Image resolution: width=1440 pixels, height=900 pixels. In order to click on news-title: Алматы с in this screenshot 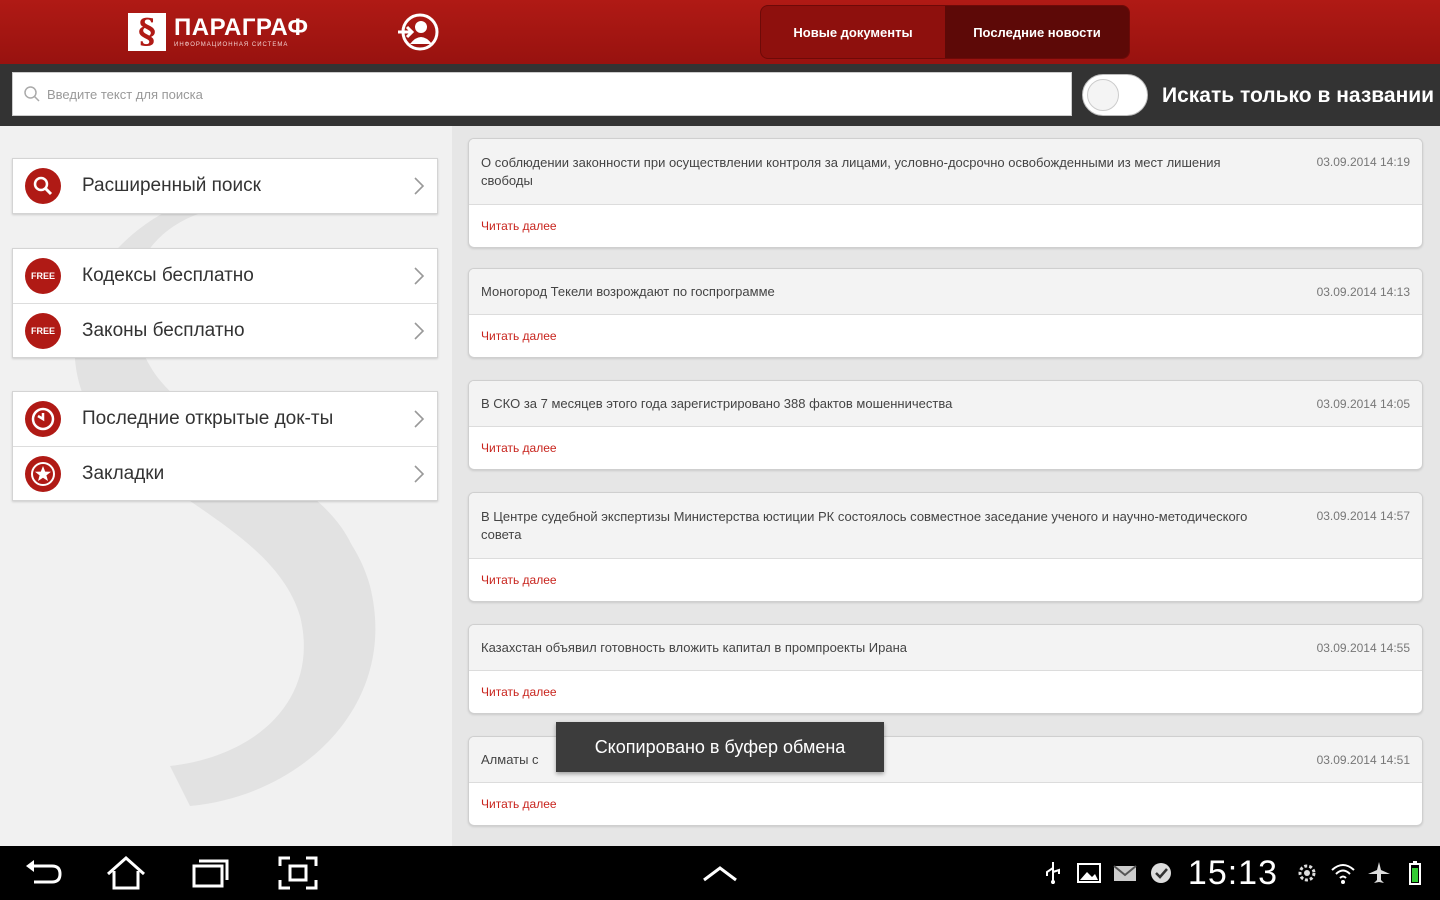, I will do `click(510, 760)`.